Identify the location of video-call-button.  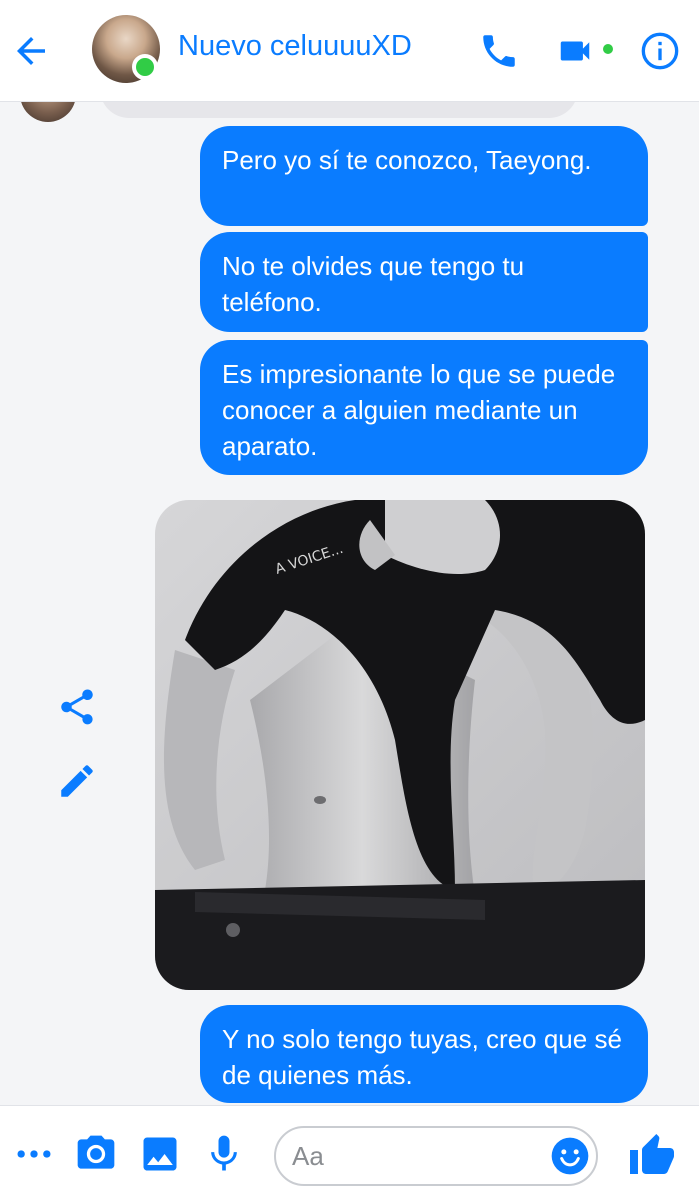
(575, 51).